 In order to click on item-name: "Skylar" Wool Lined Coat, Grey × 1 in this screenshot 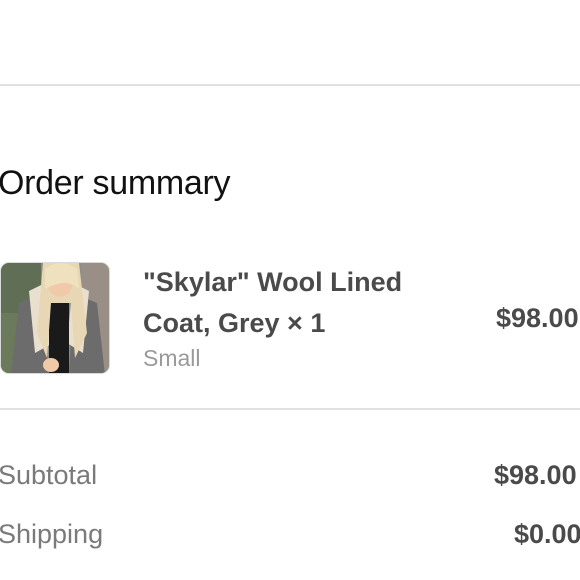, I will do `click(273, 302)`.